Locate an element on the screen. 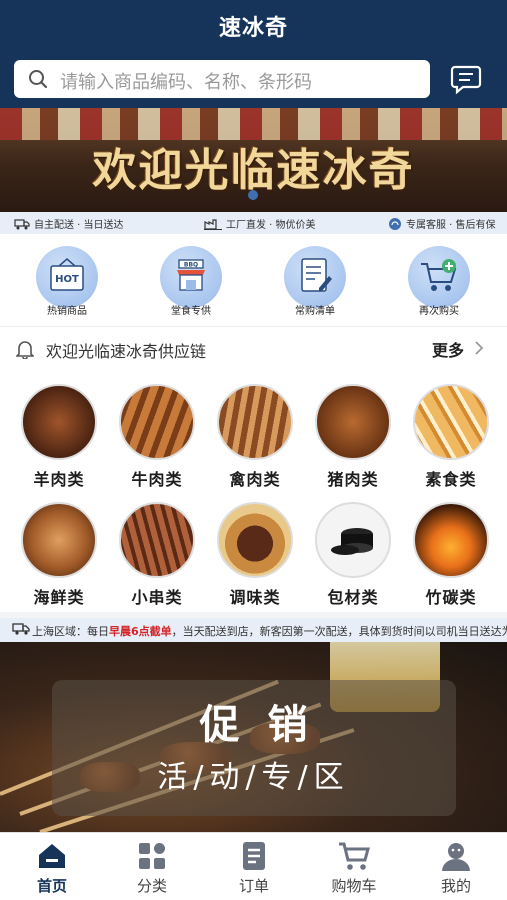 This screenshot has width=507, height=900. category-pork: 猪肉类 is located at coordinates (353, 437).